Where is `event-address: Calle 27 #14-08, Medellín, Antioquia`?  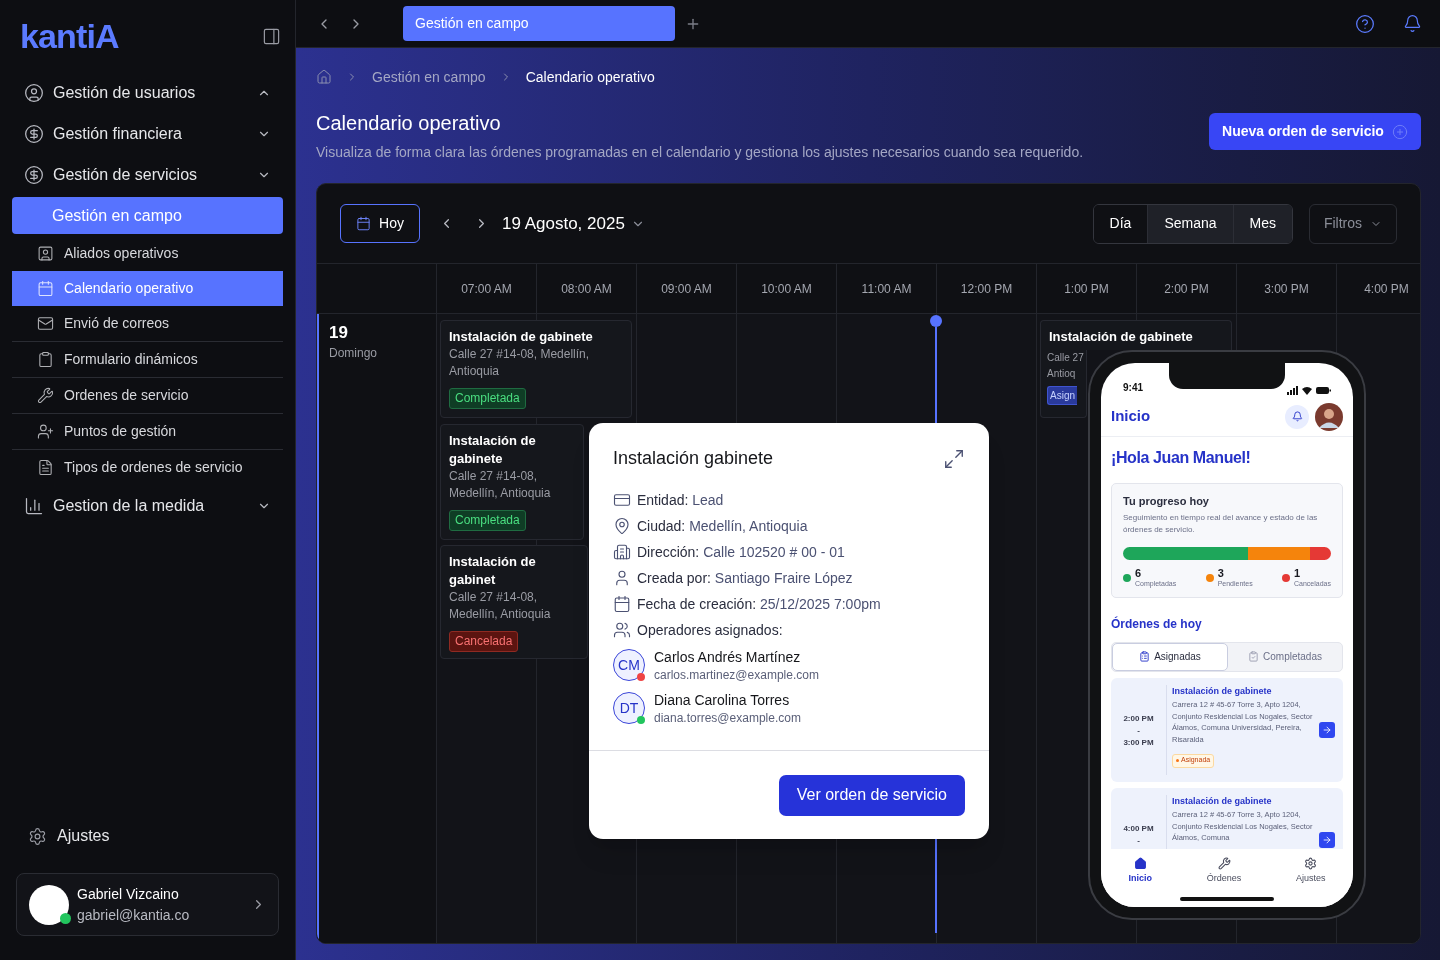
event-address: Calle 27 #14-08, Medellín, Antioquia is located at coordinates (500, 606).